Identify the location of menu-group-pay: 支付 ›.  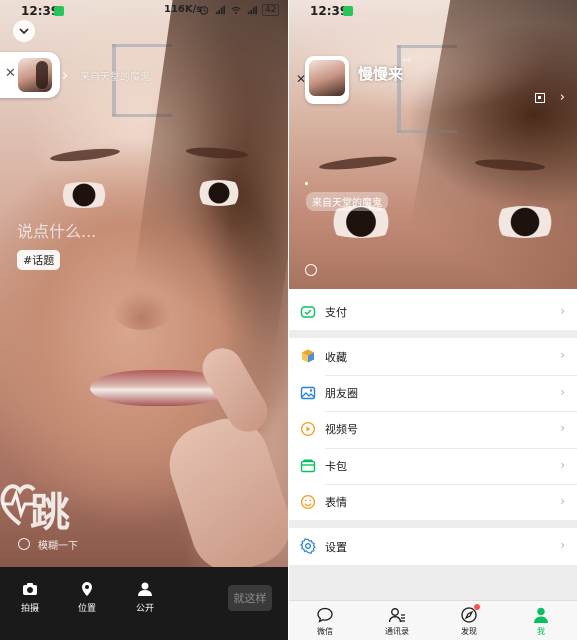
(433, 312).